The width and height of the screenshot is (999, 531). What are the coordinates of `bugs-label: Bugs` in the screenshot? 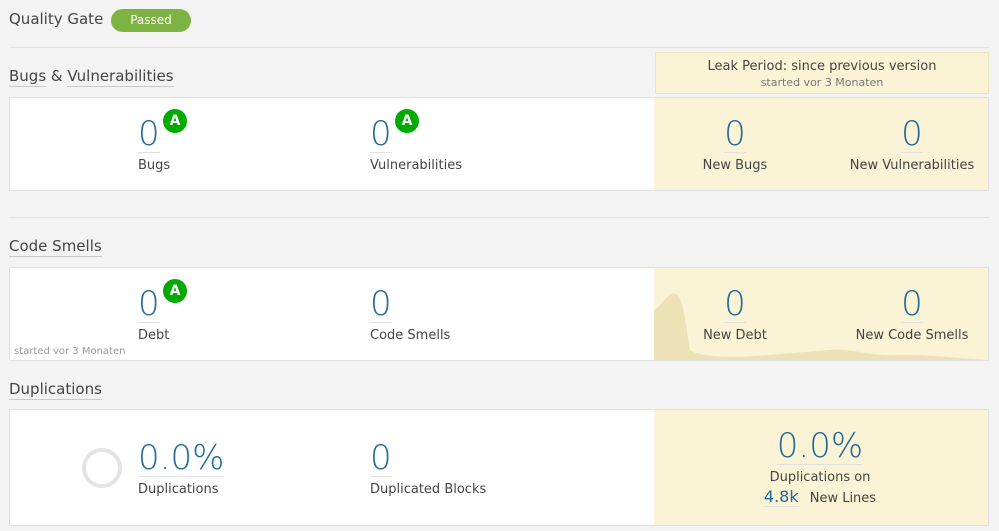 It's located at (154, 165).